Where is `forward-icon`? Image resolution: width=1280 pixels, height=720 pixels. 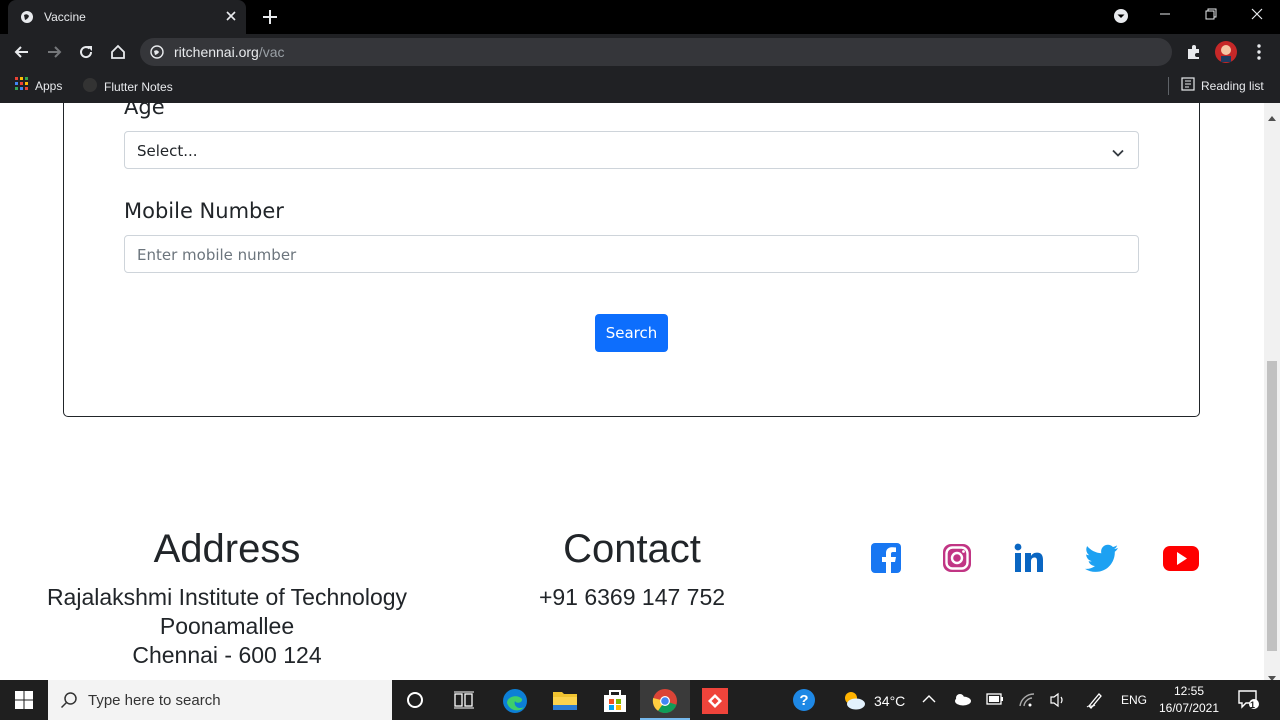 forward-icon is located at coordinates (54, 54).